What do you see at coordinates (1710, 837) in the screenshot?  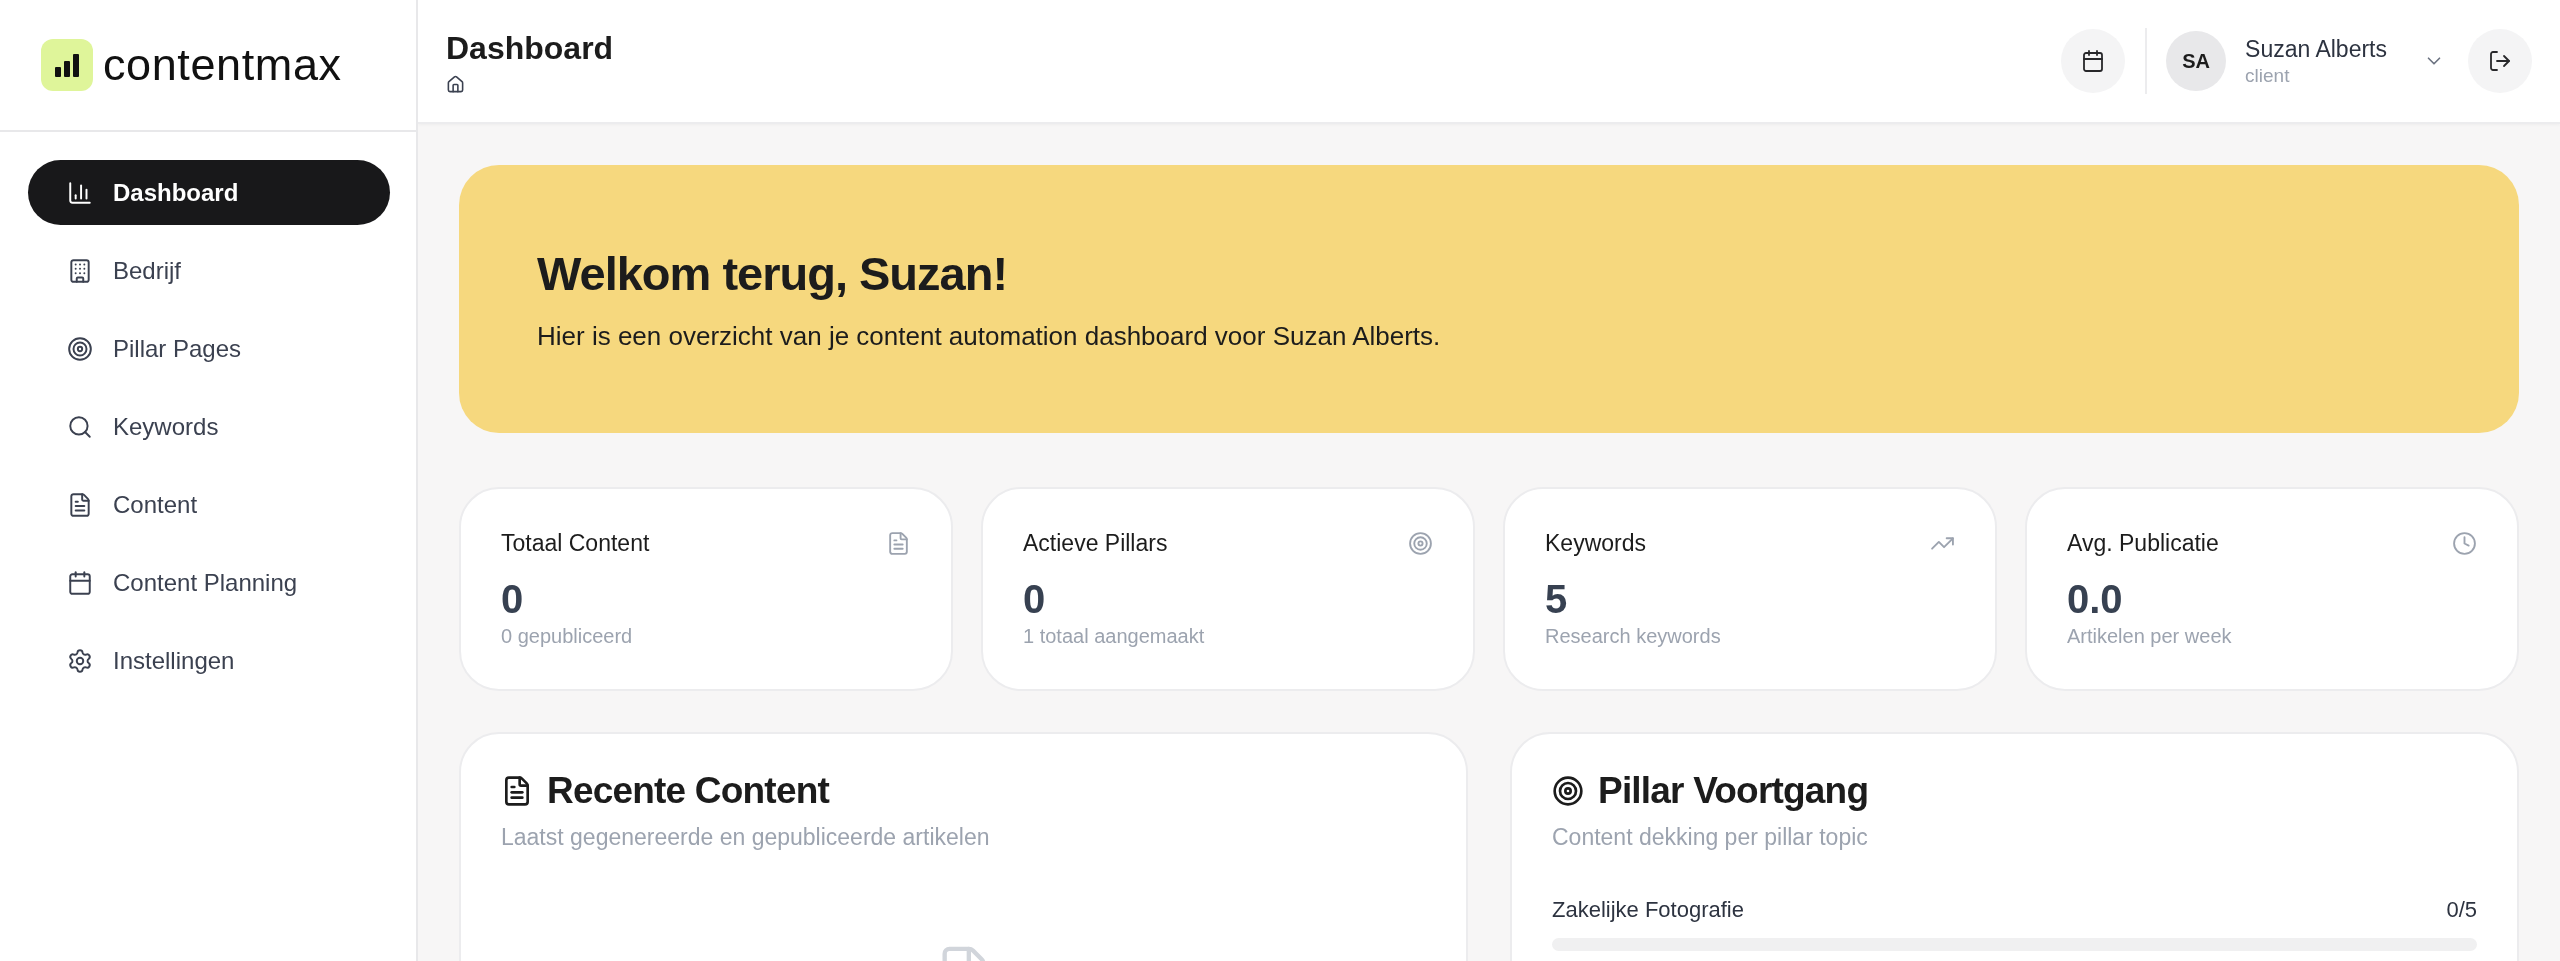 I see `card-subtitle: Content dekking per pillar topic` at bounding box center [1710, 837].